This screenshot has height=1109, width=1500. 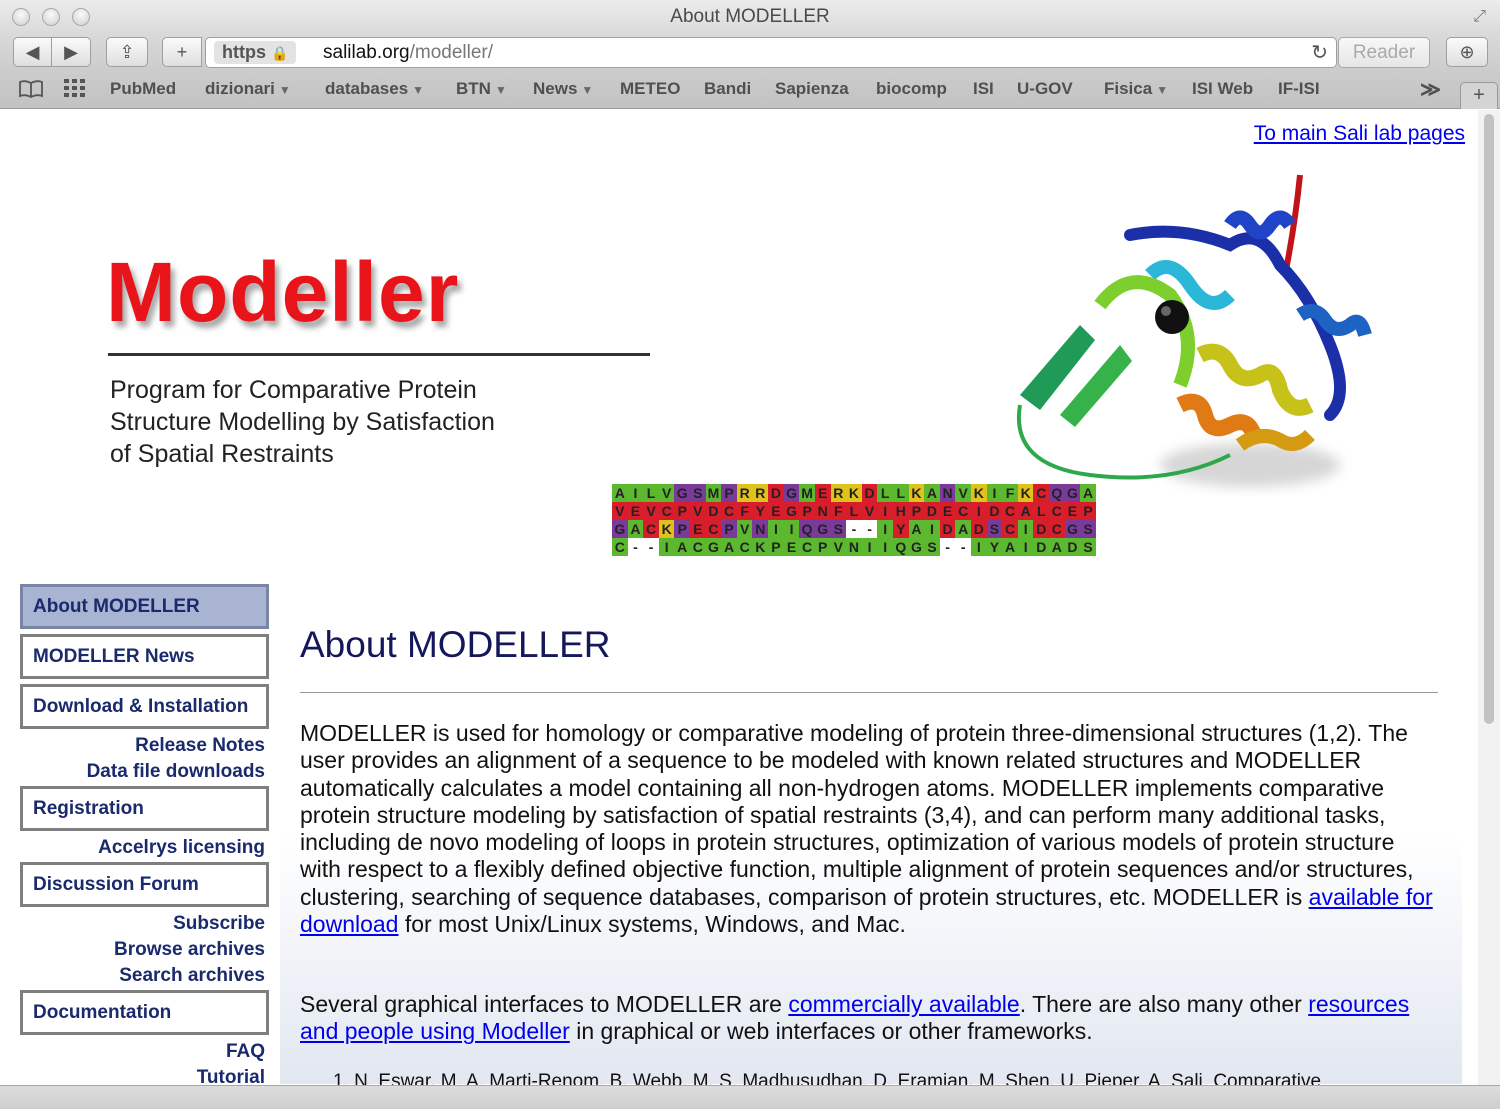 I want to click on alignment-residue: N, so click(x=822, y=511).